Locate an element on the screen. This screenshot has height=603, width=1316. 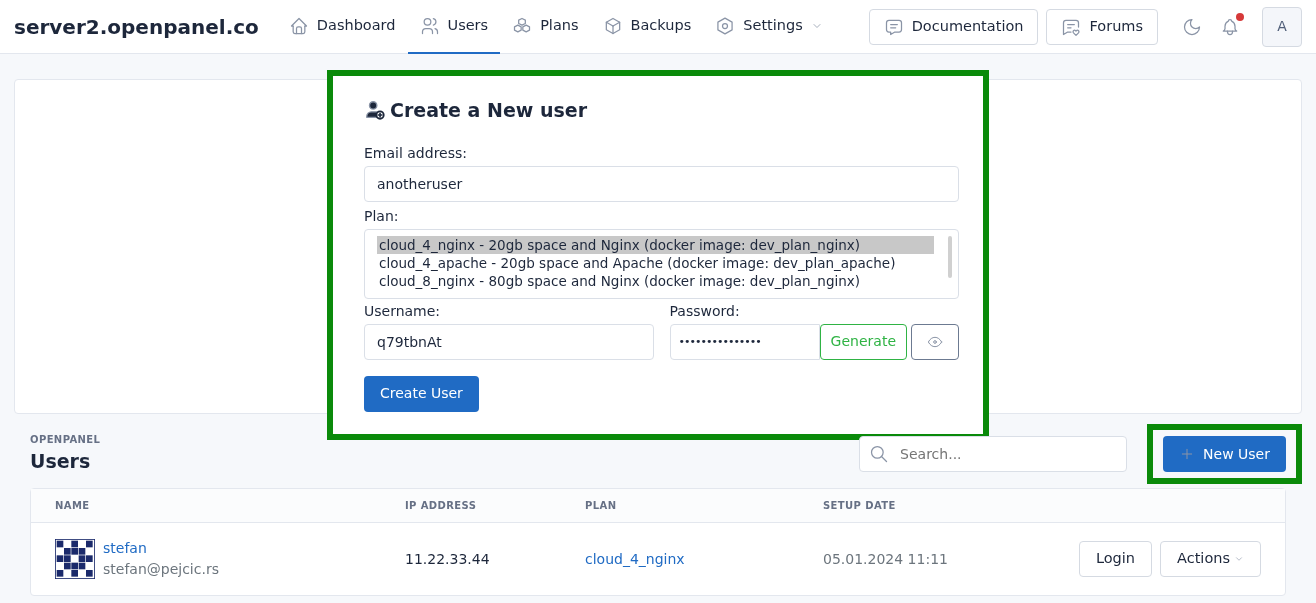
column-header: NAME is located at coordinates (72, 505).